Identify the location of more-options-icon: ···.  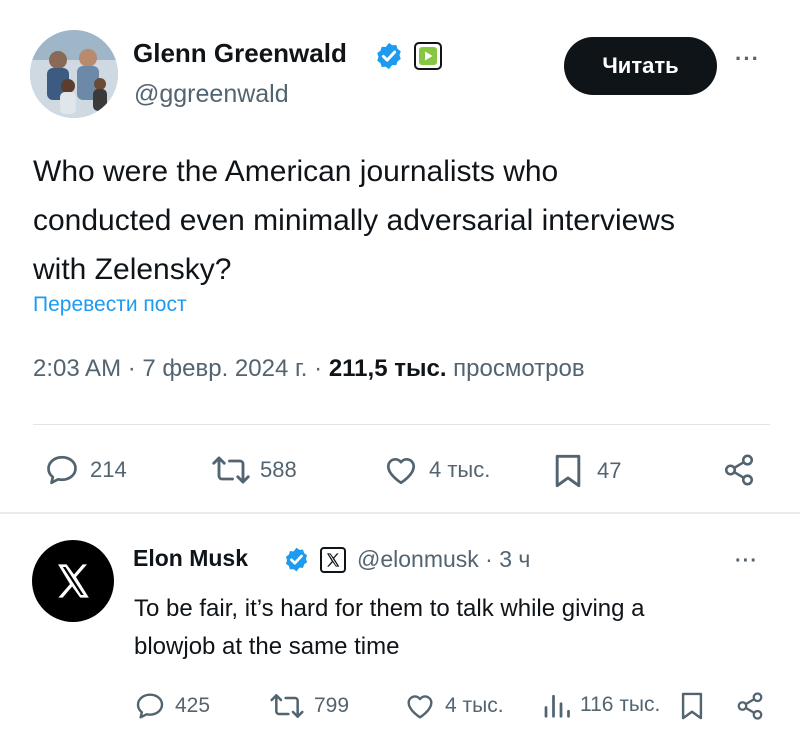
(747, 59).